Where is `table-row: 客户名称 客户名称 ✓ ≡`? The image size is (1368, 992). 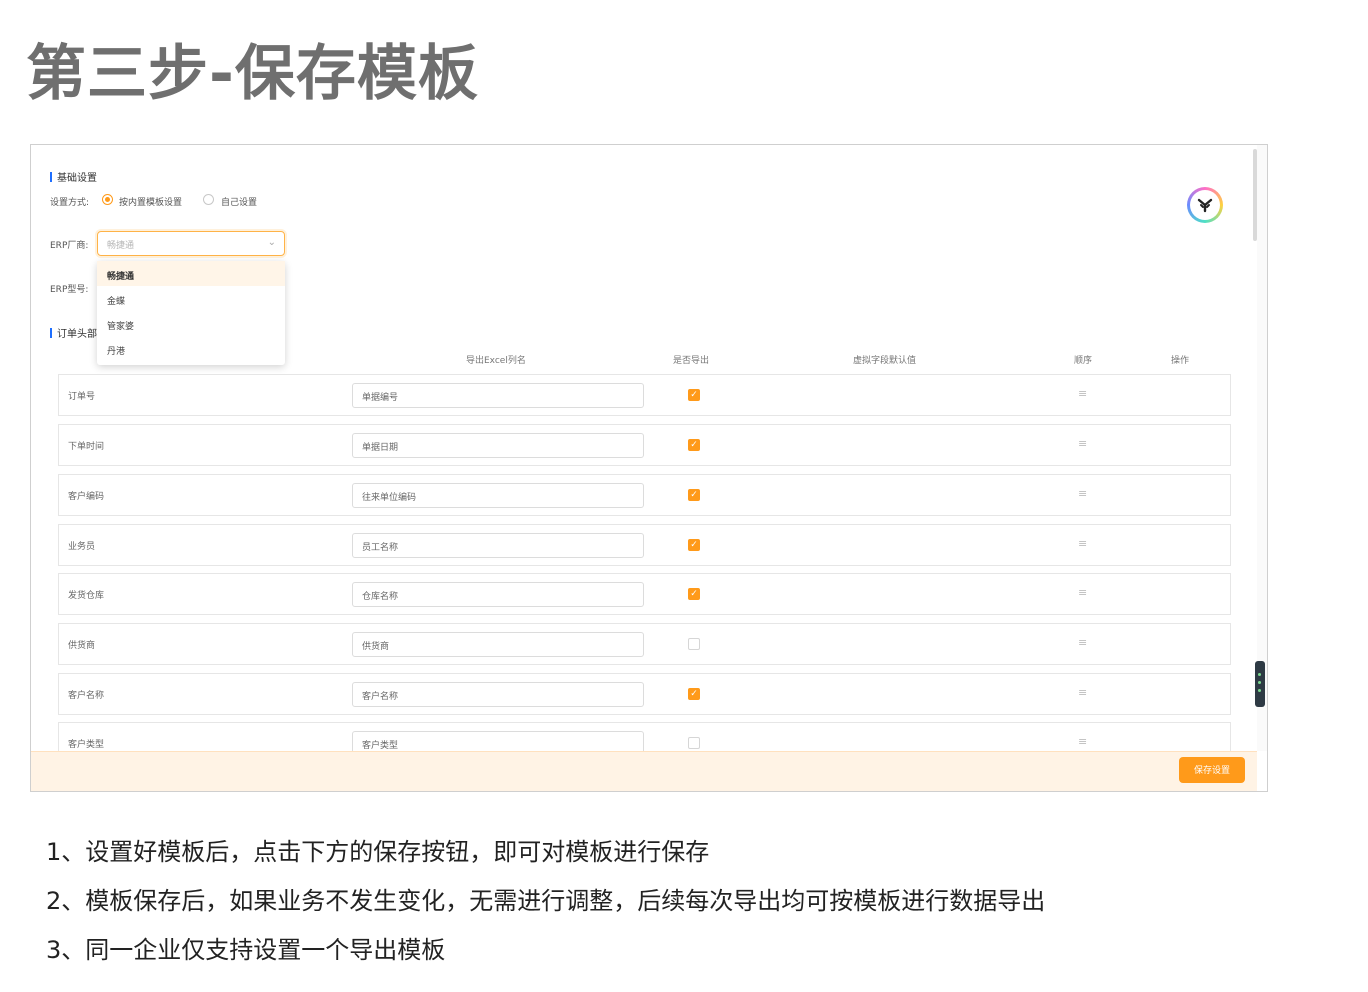
table-row: 客户名称 客户名称 ✓ ≡ is located at coordinates (644, 694).